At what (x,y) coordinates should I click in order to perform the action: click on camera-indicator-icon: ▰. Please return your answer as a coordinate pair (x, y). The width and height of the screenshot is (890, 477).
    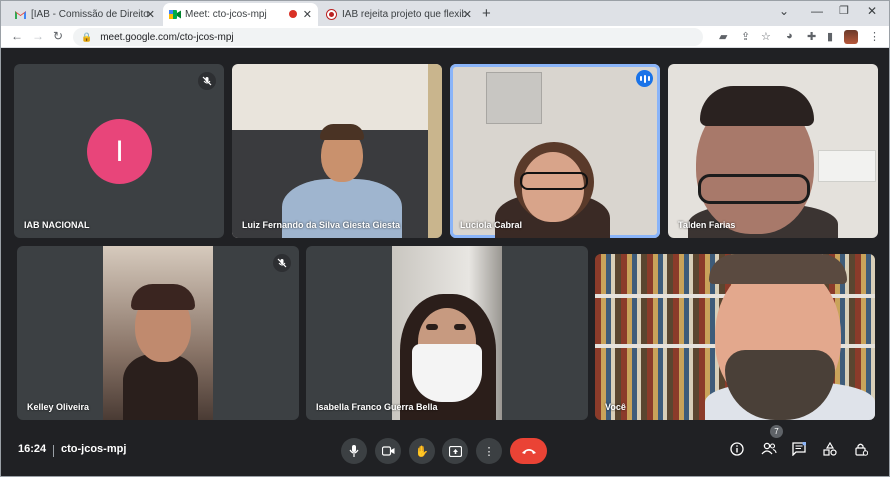
    Looking at the image, I should click on (723, 36).